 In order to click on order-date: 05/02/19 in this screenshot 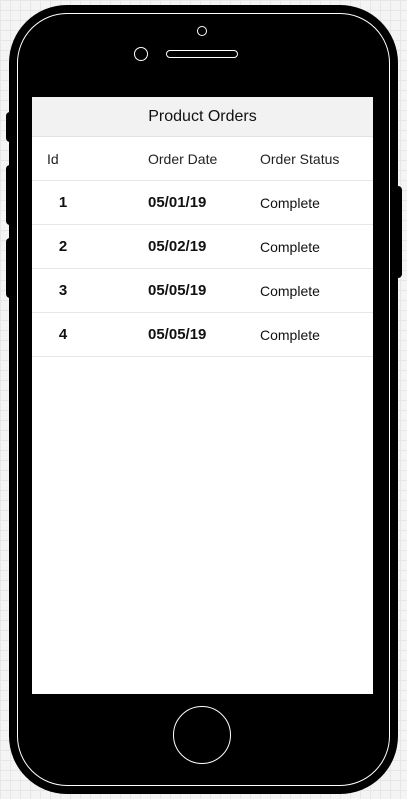, I will do `click(177, 246)`.